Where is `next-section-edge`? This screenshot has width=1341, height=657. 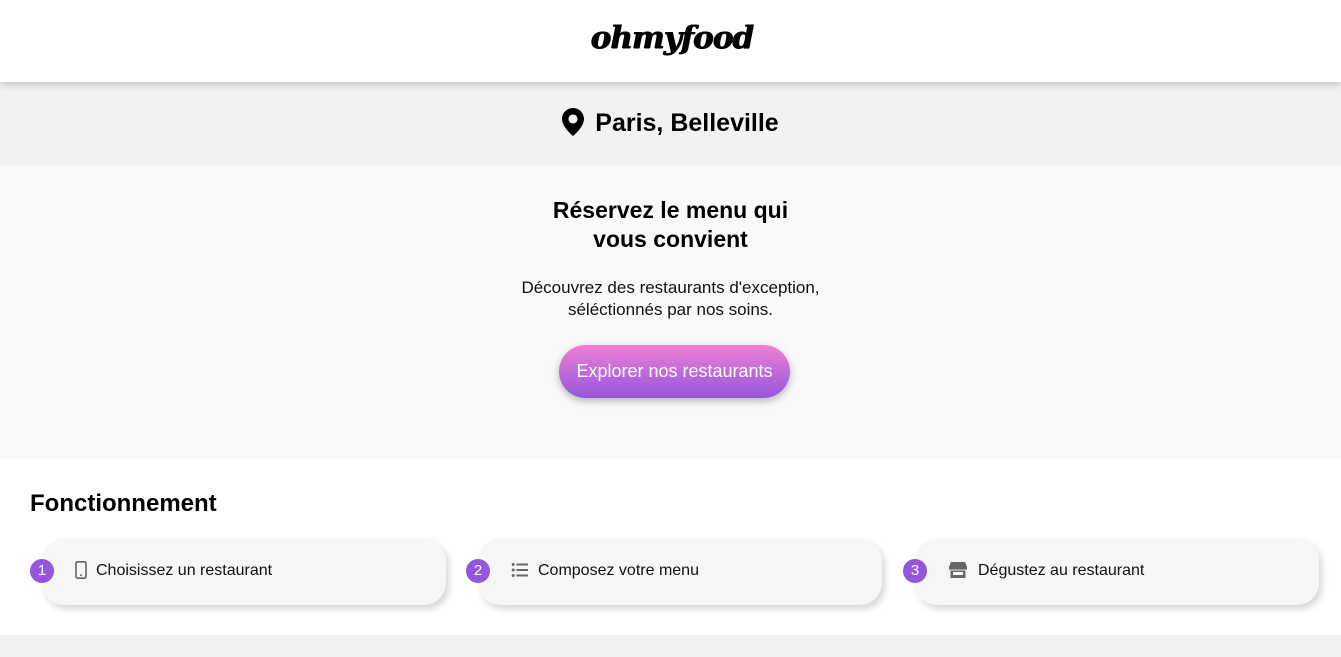
next-section-edge is located at coordinates (670, 646).